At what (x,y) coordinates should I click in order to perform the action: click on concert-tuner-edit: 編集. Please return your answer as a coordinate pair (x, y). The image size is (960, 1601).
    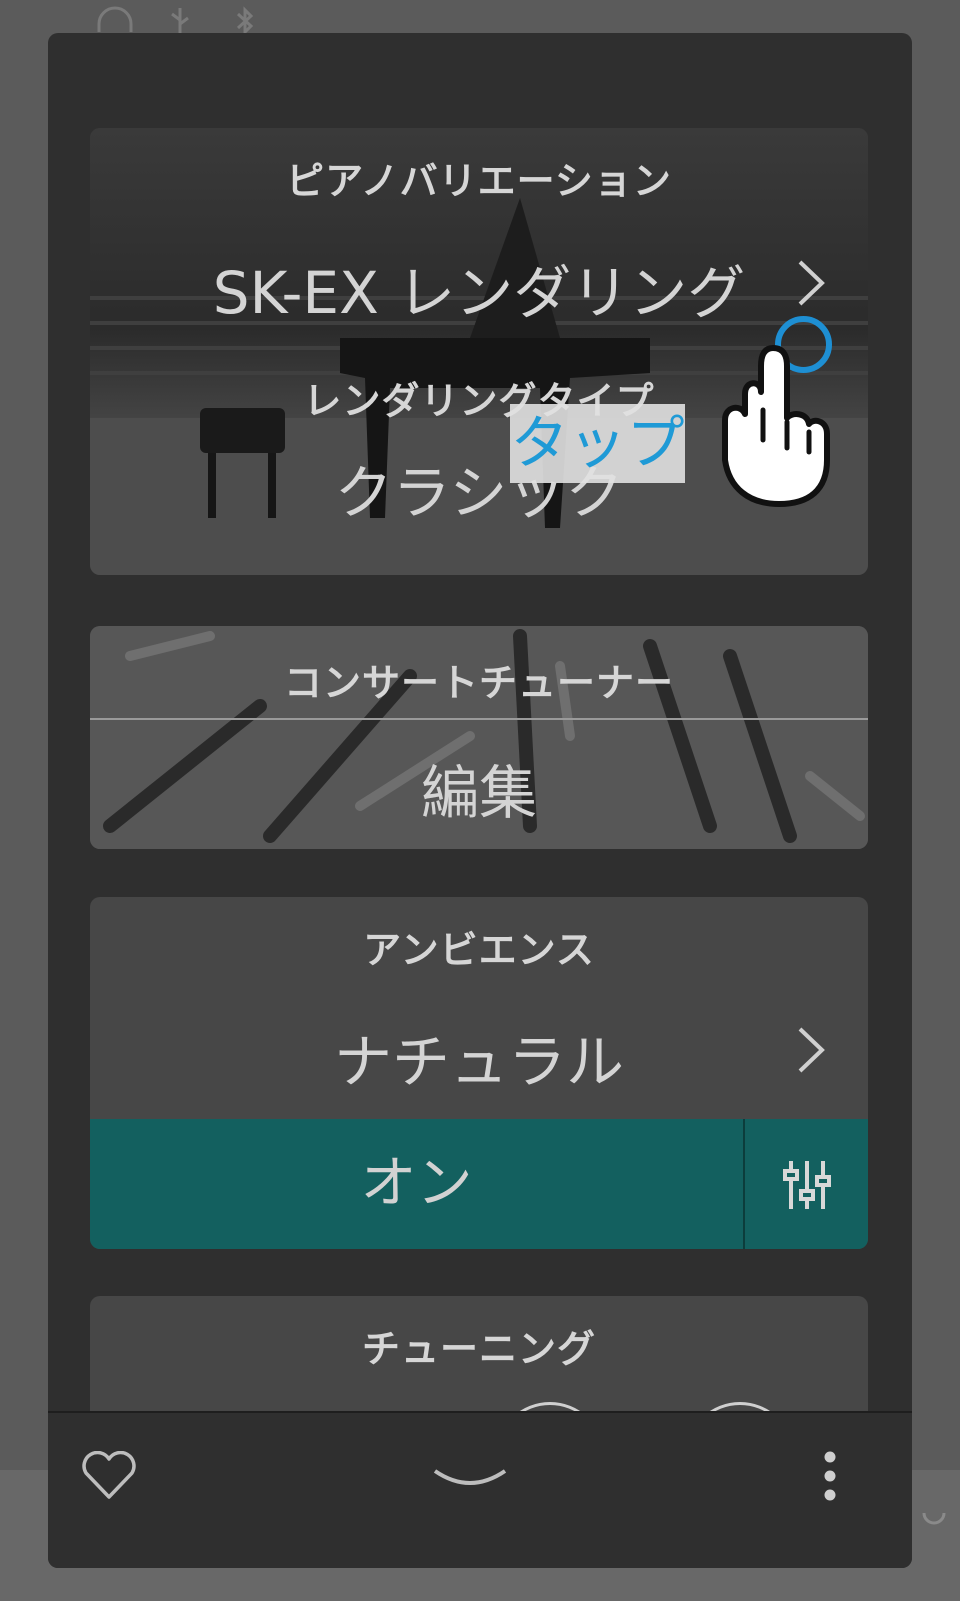
    Looking at the image, I should click on (479, 788).